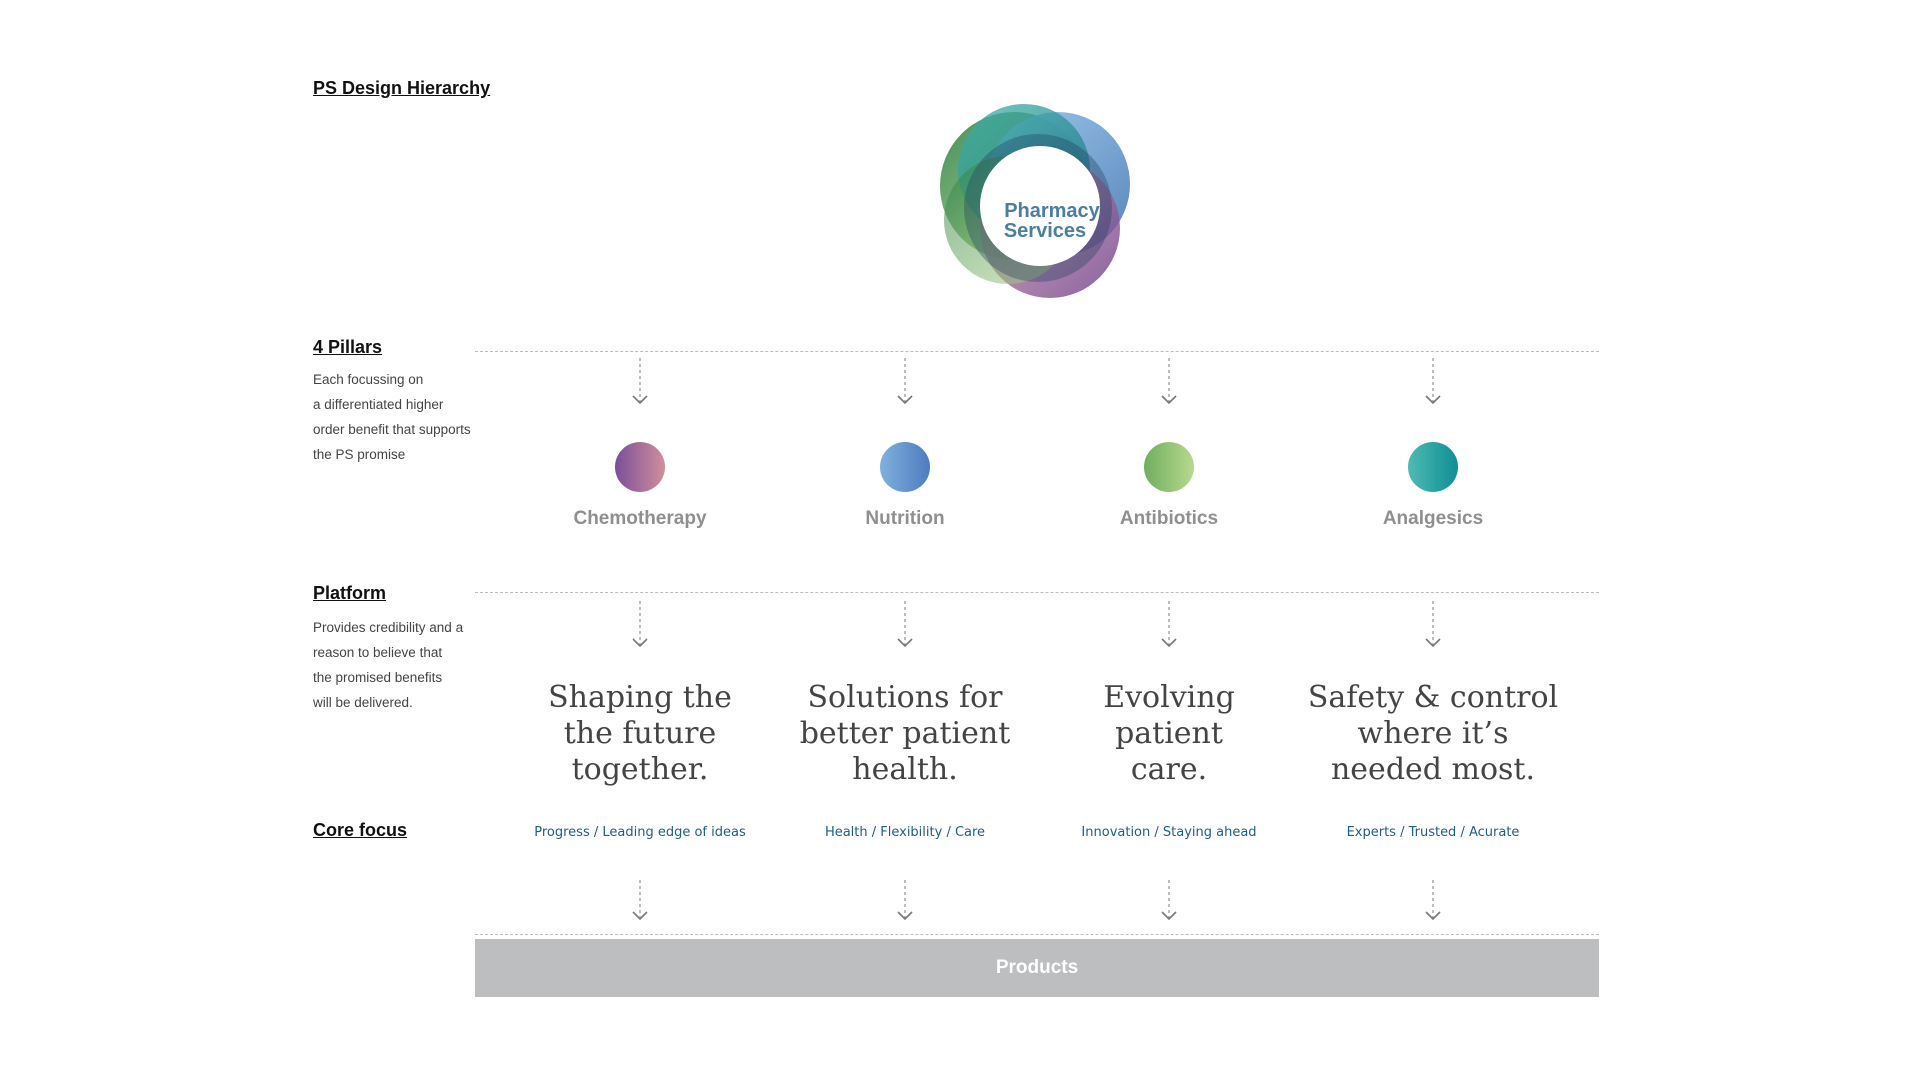 The width and height of the screenshot is (1920, 1080). What do you see at coordinates (905, 518) in the screenshot?
I see `pillar-label-nutrition: Nutrition` at bounding box center [905, 518].